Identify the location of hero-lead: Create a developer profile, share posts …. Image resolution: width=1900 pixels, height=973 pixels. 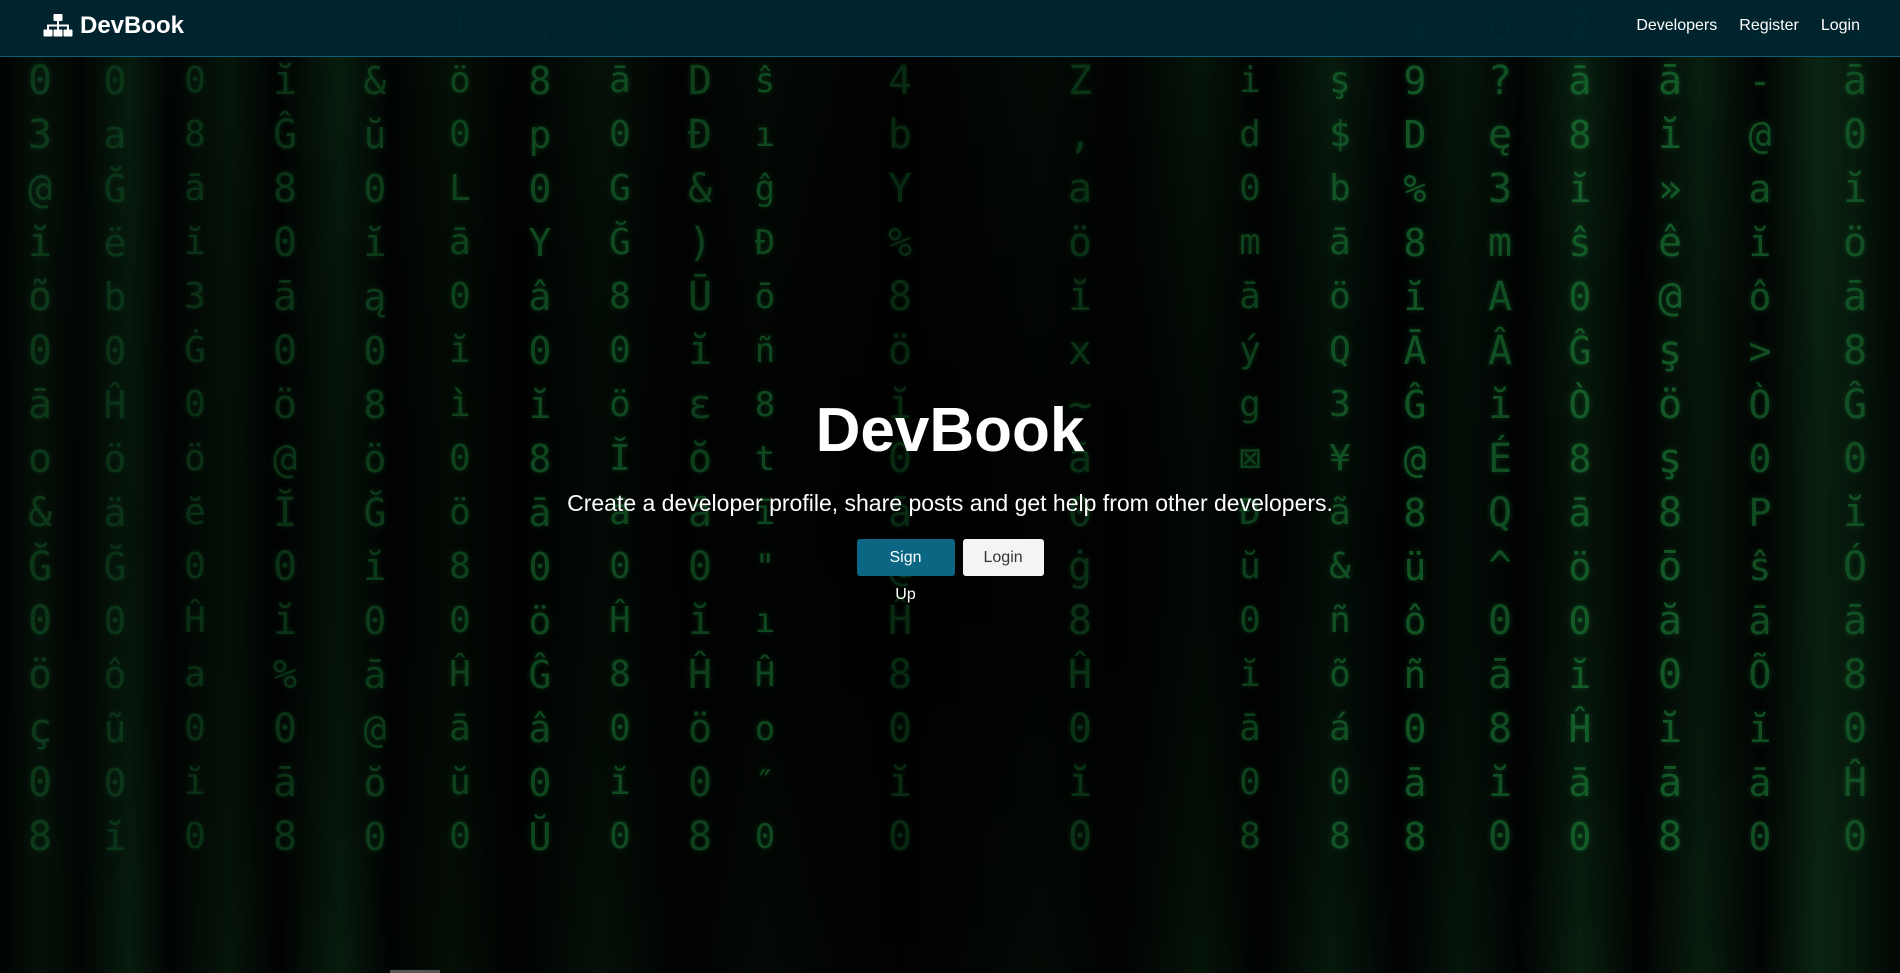
(950, 503).